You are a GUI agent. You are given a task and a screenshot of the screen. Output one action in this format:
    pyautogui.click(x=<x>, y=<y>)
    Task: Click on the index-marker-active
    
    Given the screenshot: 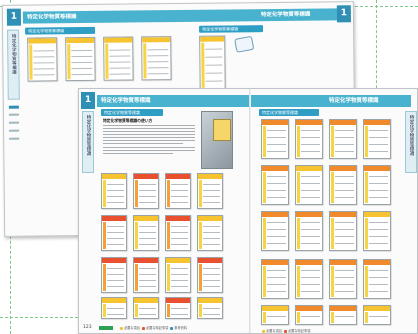 What is the action you would take?
    pyautogui.click(x=13, y=107)
    